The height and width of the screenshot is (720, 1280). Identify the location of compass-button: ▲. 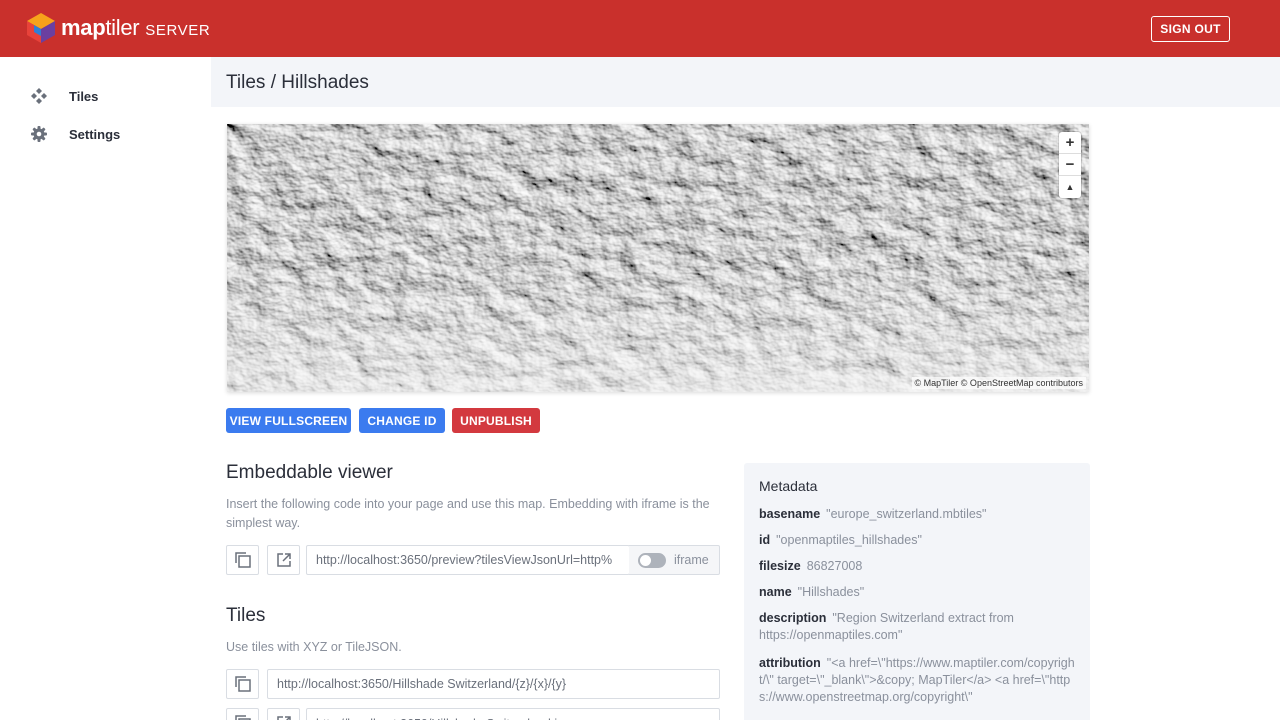
(1070, 187).